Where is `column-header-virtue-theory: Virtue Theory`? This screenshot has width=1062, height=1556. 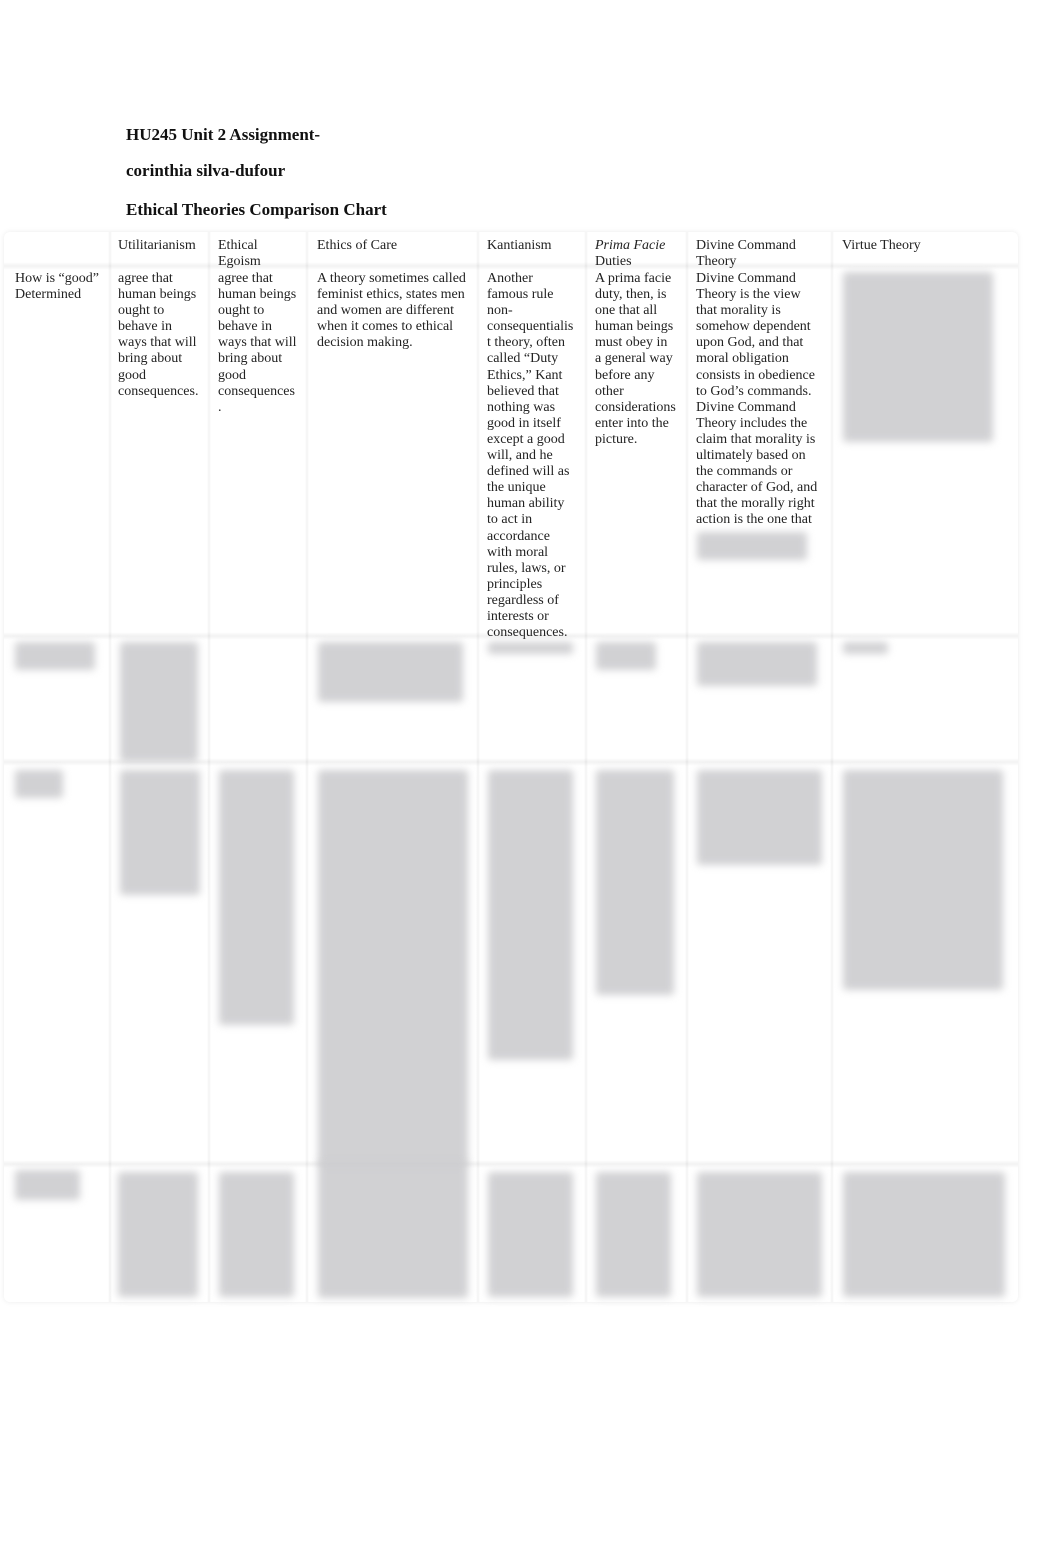
column-header-virtue-theory: Virtue Theory is located at coordinates (881, 245).